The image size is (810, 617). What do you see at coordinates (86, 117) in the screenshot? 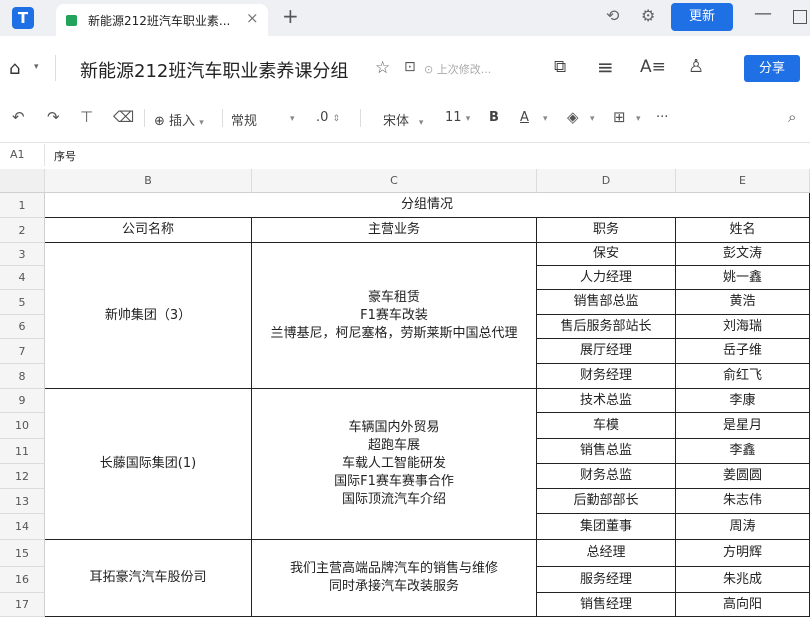
I see `format-painter-icon: ⊤` at bounding box center [86, 117].